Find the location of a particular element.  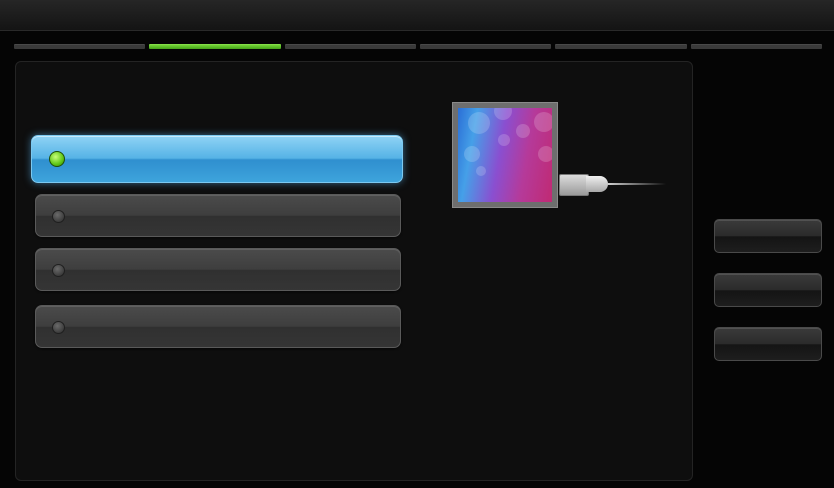

title-bar is located at coordinates (417, 15).